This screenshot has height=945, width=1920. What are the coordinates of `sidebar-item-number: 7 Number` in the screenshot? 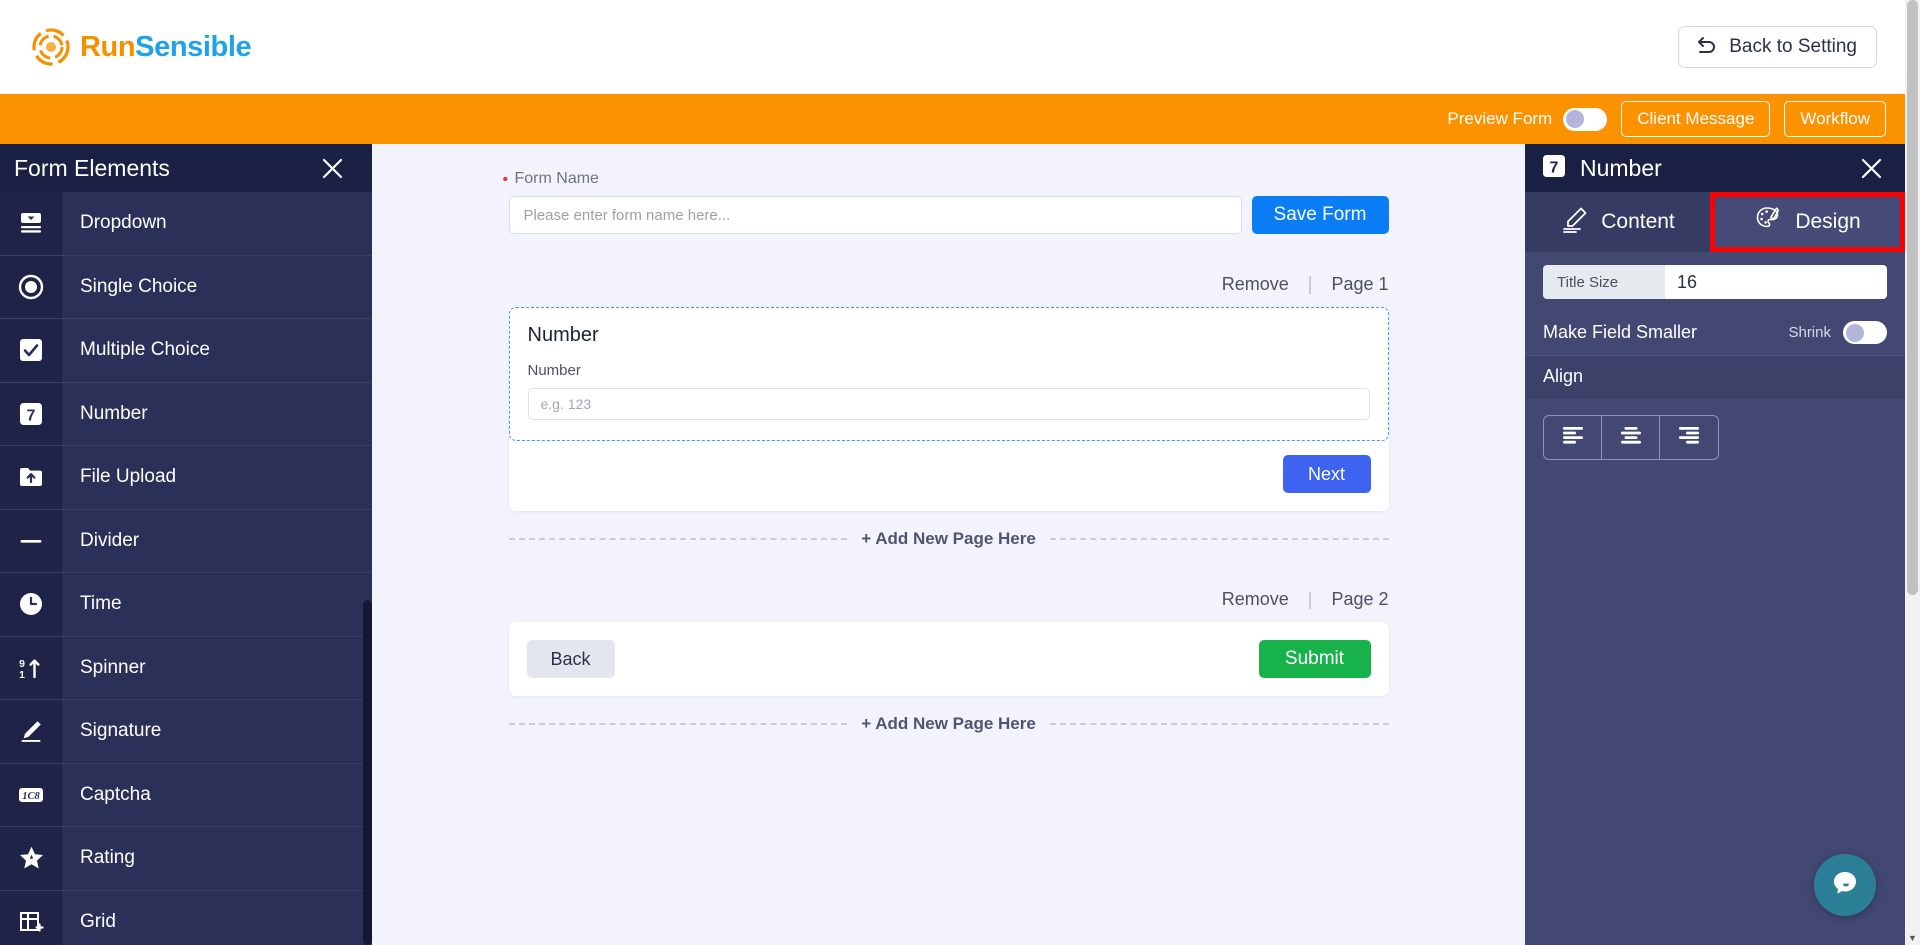 It's located at (186, 414).